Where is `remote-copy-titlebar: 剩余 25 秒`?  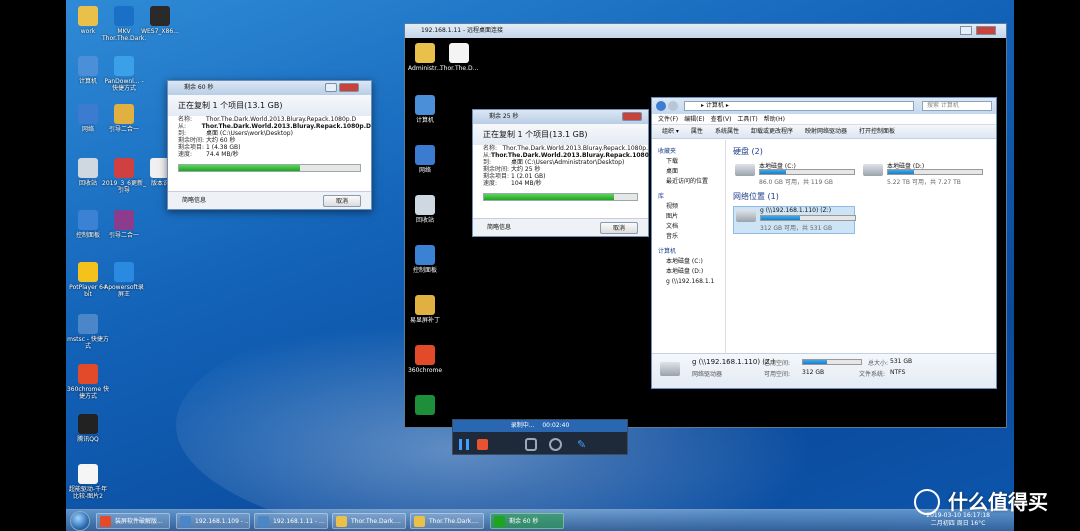 remote-copy-titlebar: 剩余 25 秒 is located at coordinates (560, 117).